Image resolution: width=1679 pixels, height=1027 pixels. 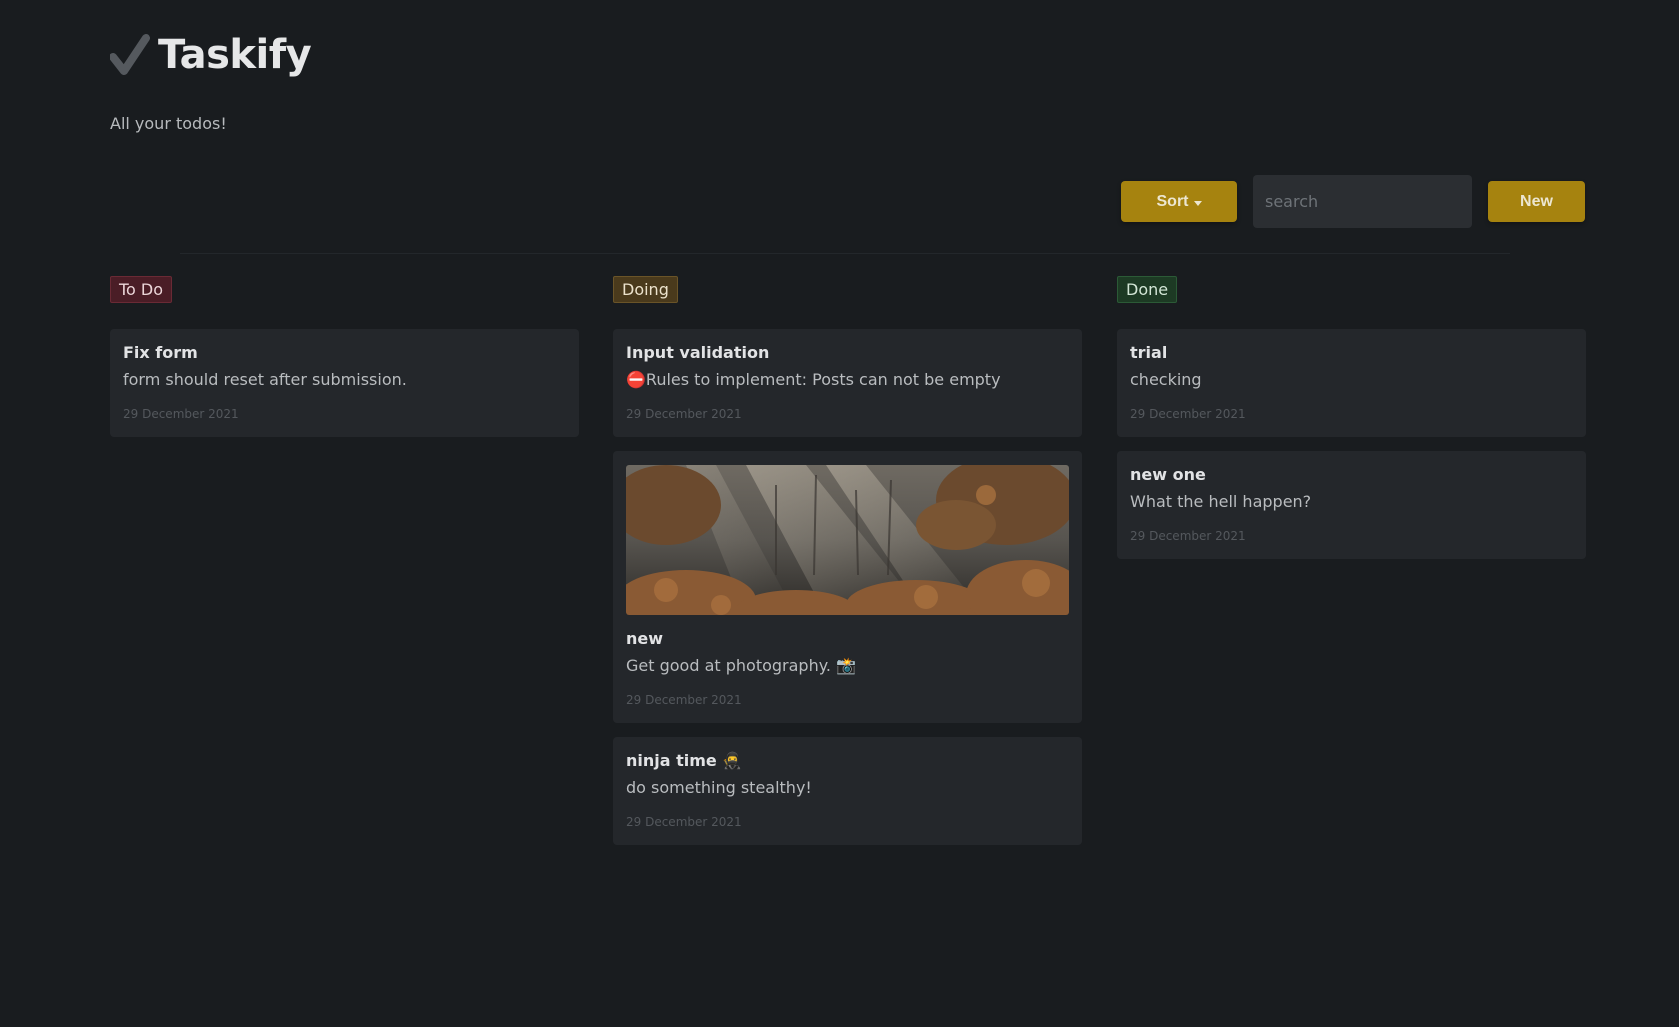 I want to click on sort-button: Sort, so click(x=1179, y=201).